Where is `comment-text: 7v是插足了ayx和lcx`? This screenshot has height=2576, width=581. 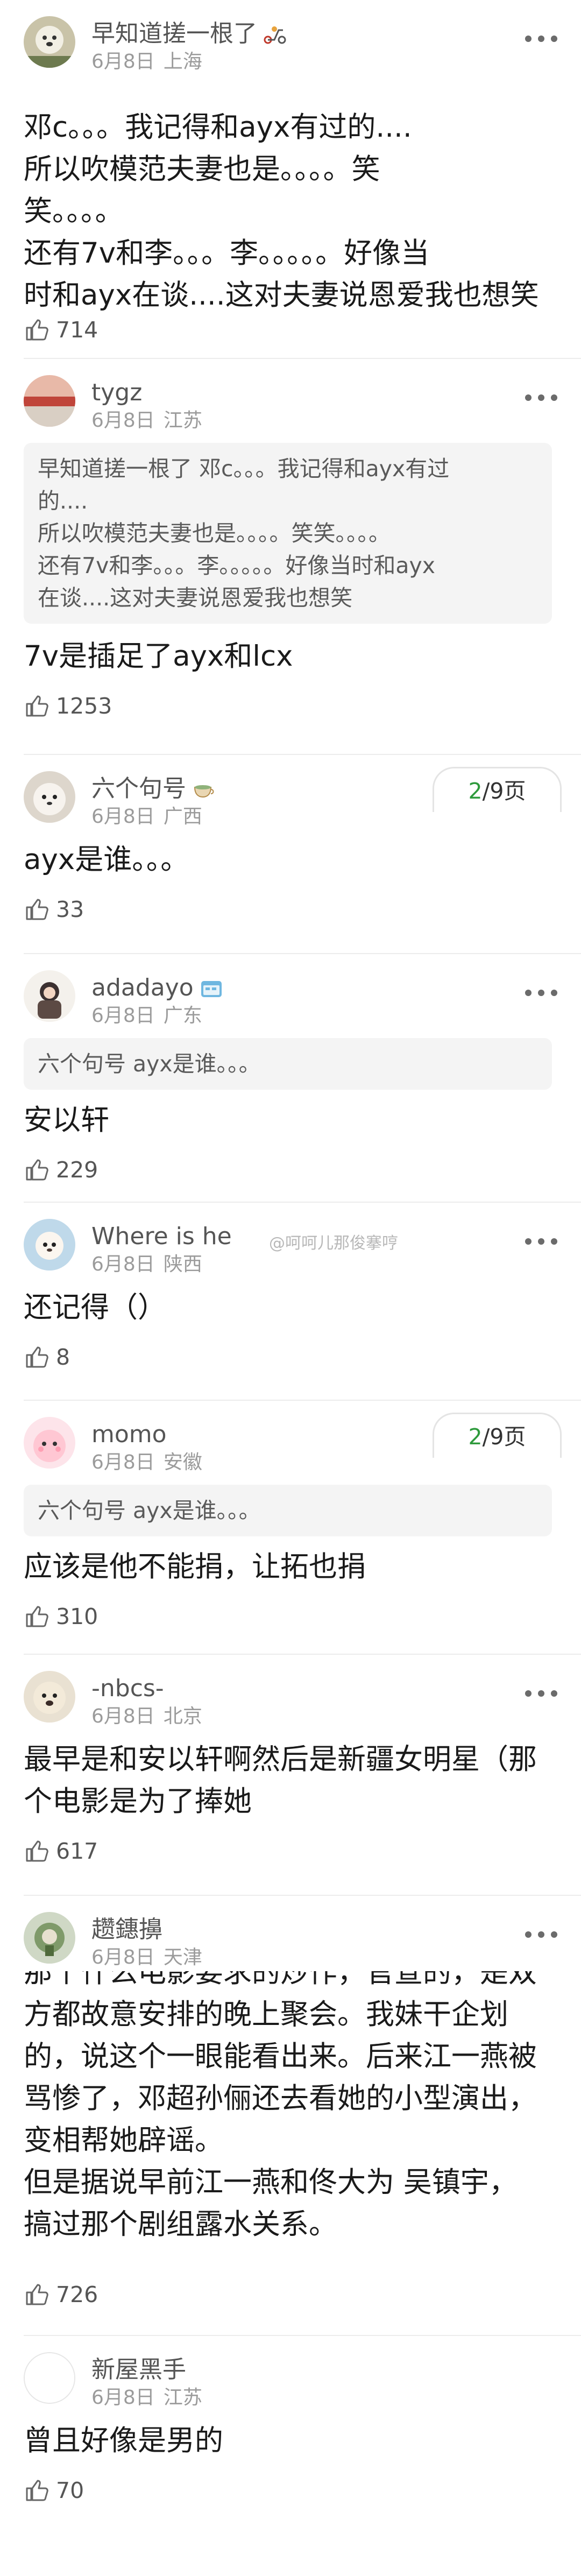 comment-text: 7v是插足了ayx和lcx is located at coordinates (158, 656).